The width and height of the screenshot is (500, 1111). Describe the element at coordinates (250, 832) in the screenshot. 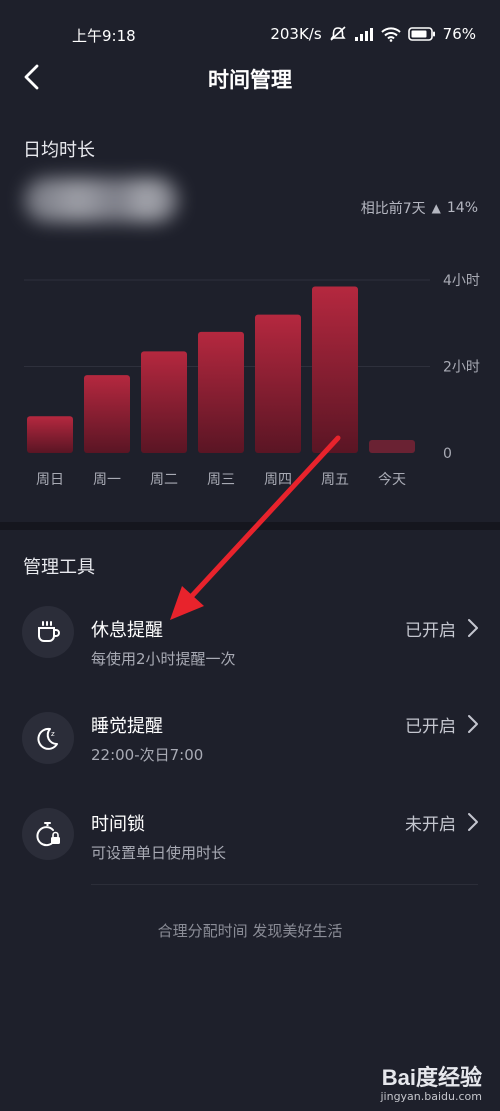

I see `tool-row-time-lock: 时间锁 可设置单日使用时长 未开启` at that location.